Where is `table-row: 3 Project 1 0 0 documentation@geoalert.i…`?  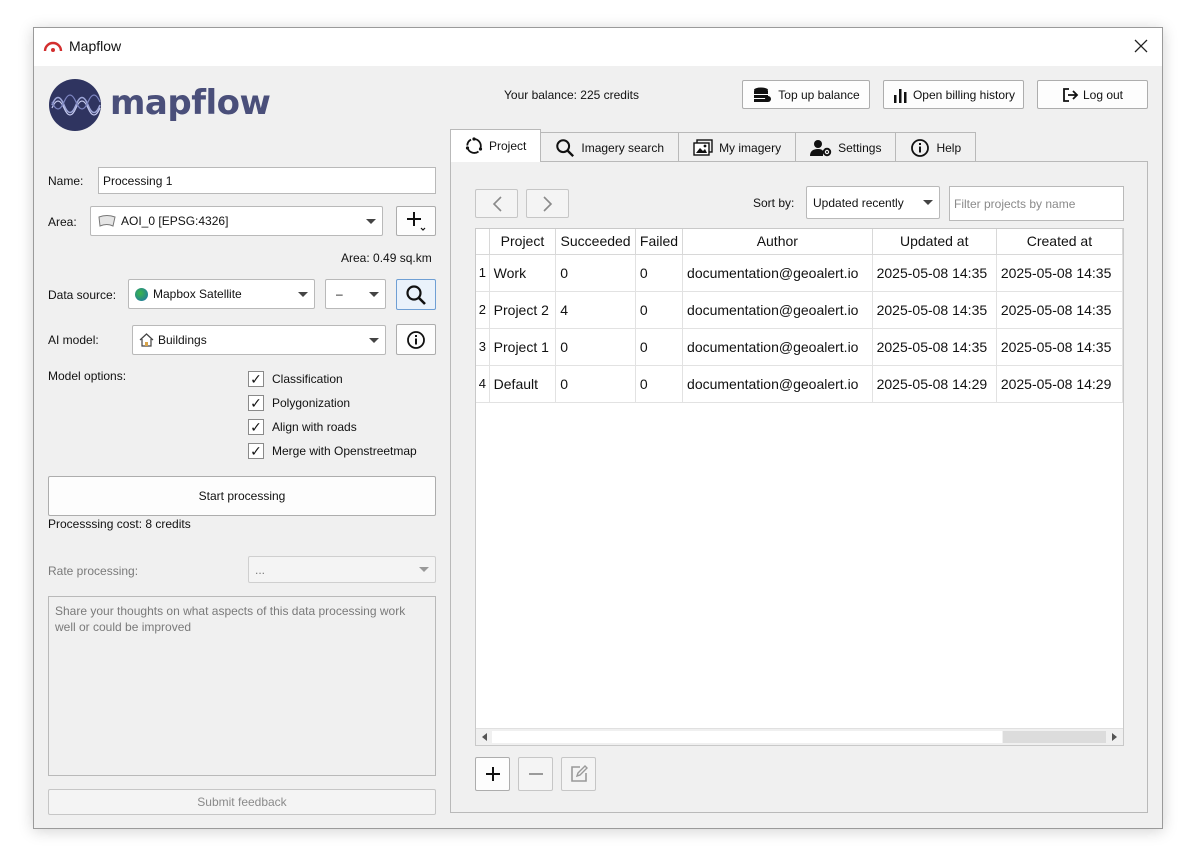 table-row: 3 Project 1 0 0 documentation@geoalert.i… is located at coordinates (799, 347).